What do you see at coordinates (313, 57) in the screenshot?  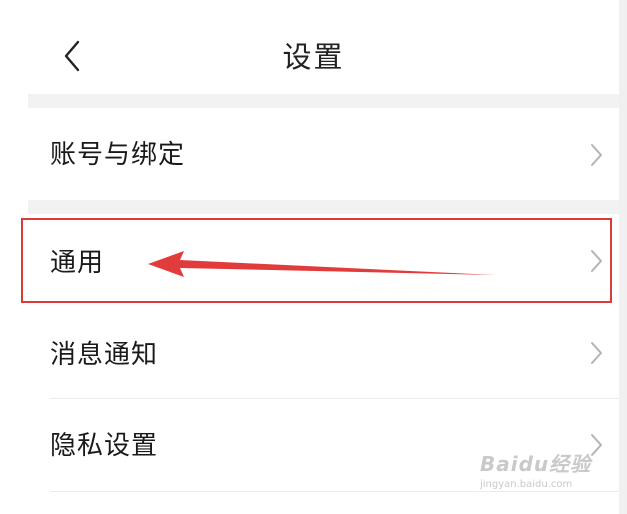 I see `page-title: 设置` at bounding box center [313, 57].